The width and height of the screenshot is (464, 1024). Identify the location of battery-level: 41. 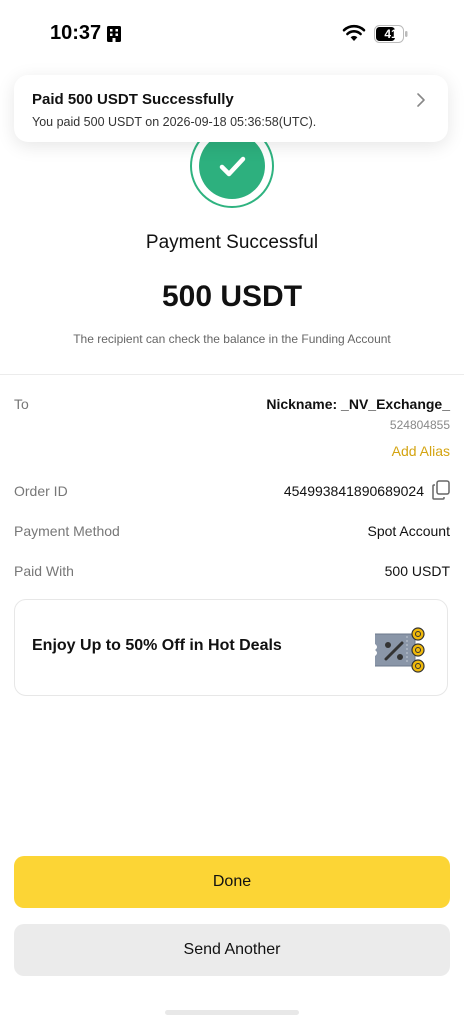
(391, 34).